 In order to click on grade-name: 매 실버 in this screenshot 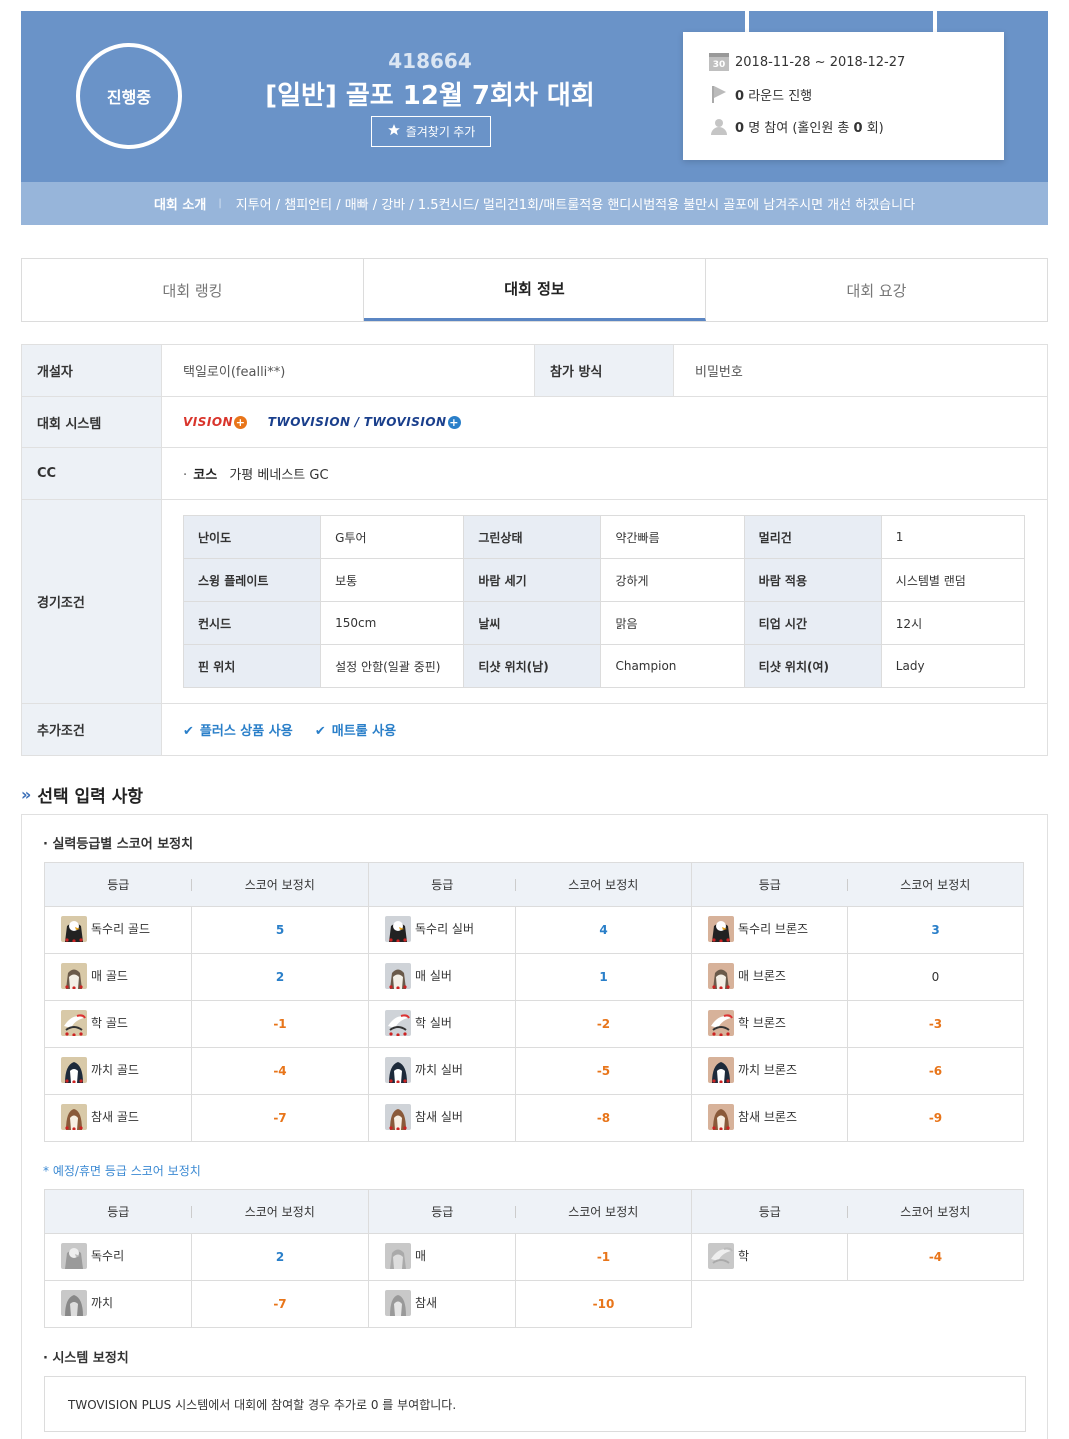, I will do `click(433, 976)`.